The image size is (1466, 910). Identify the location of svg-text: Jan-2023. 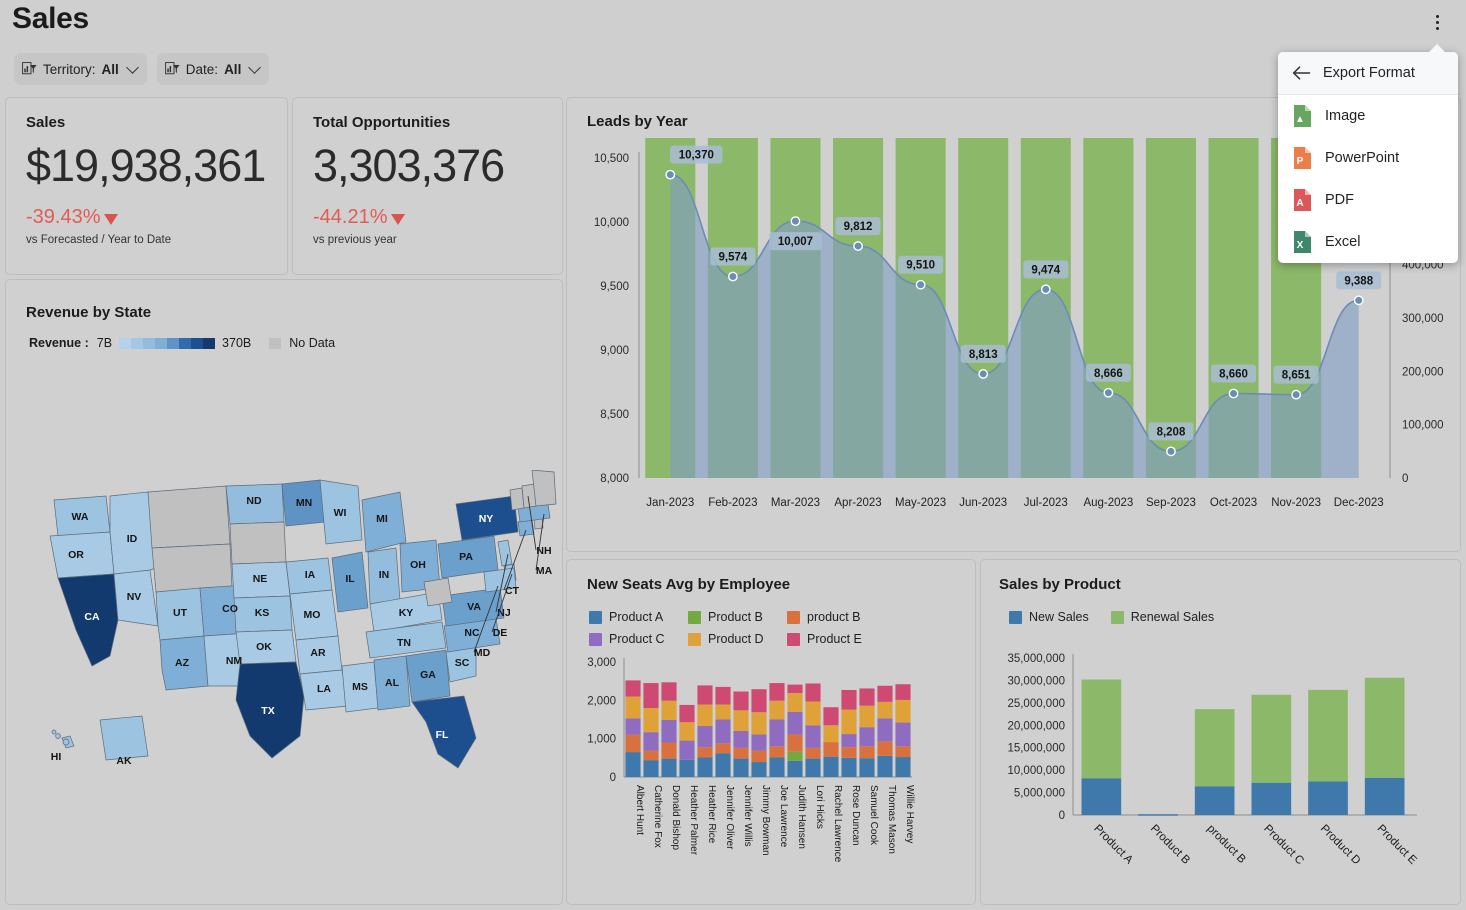
(670, 503).